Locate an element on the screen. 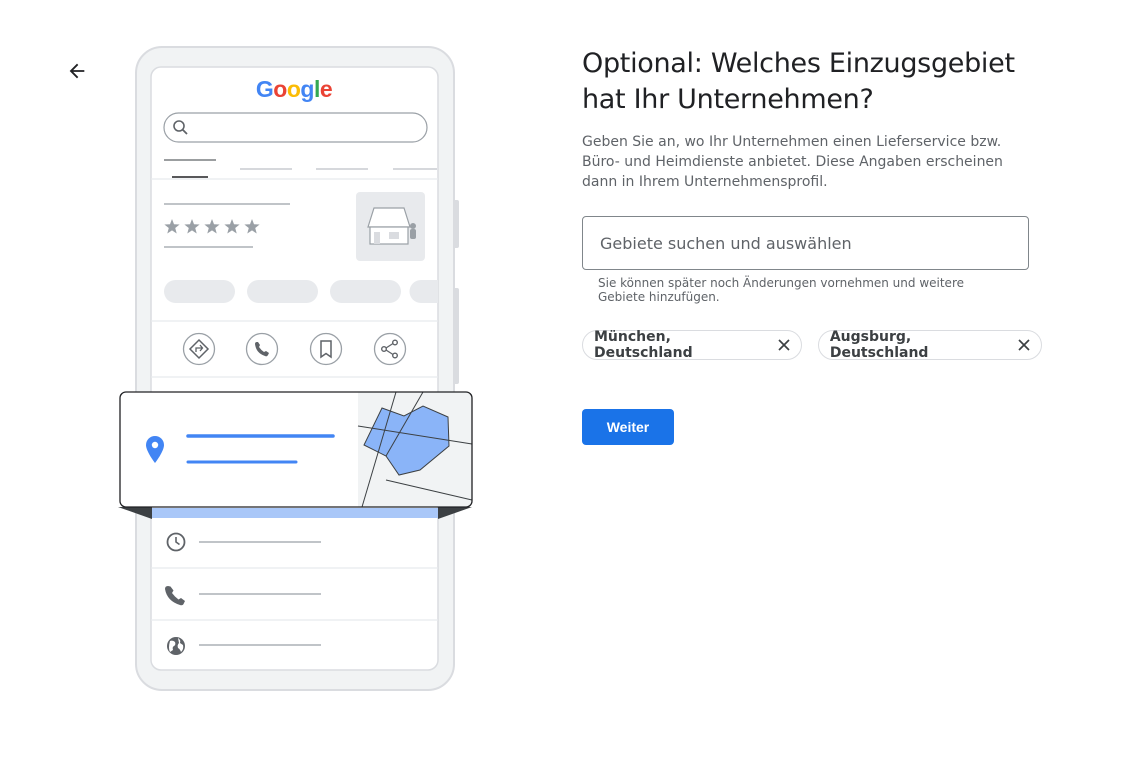  area-search-field is located at coordinates (805, 243).